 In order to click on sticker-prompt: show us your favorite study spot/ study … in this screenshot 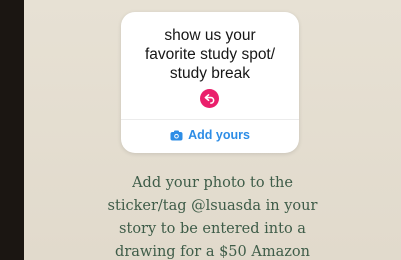, I will do `click(210, 54)`.